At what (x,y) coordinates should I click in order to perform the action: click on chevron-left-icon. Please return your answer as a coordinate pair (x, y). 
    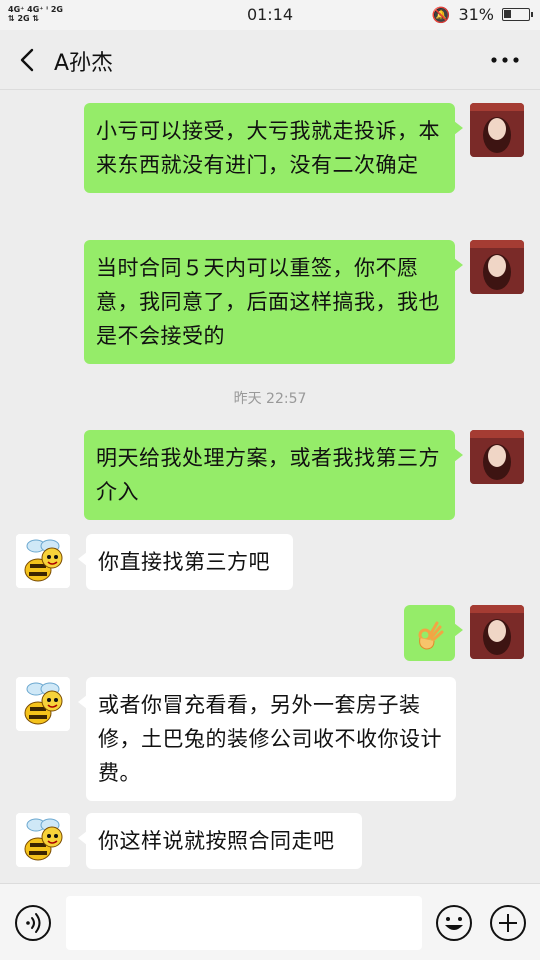
    Looking at the image, I should click on (28, 60).